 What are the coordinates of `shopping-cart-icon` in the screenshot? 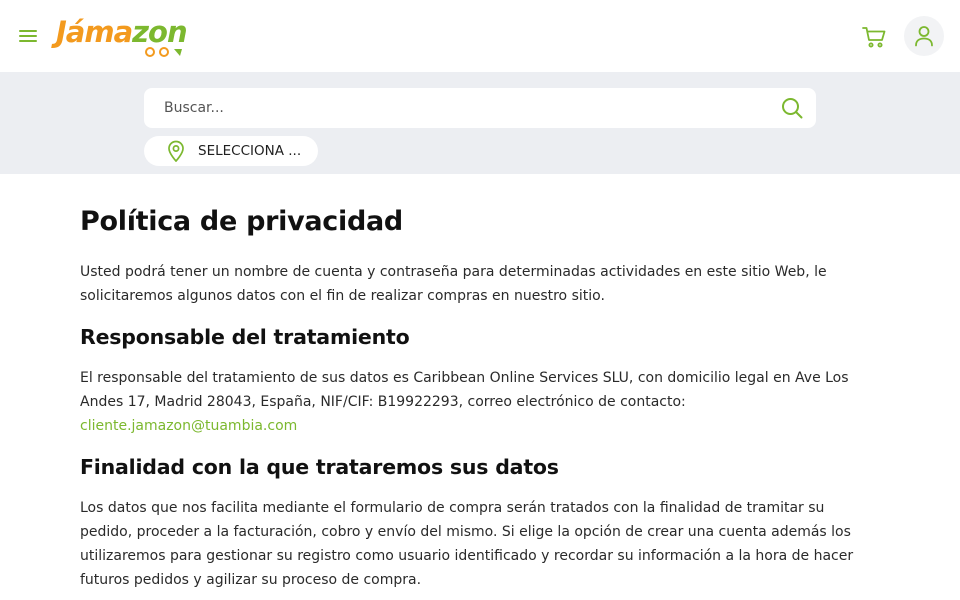 It's located at (874, 37).